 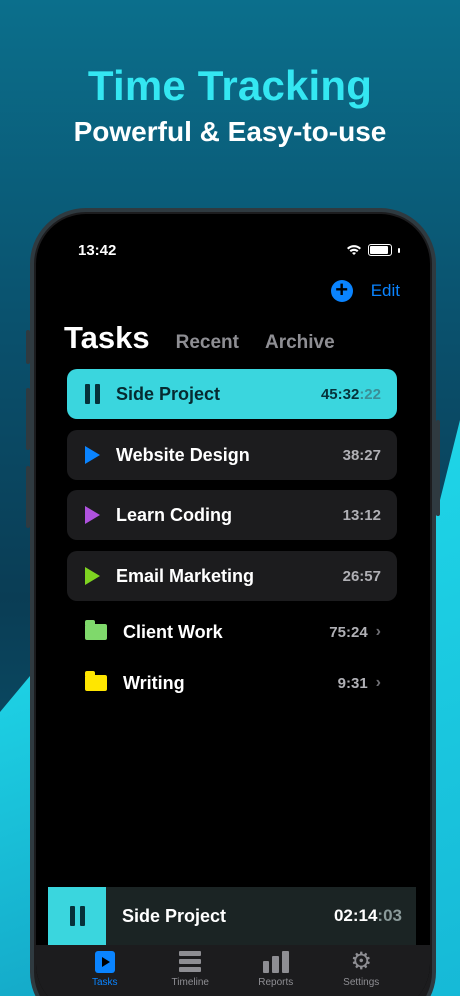 What do you see at coordinates (367, 915) in the screenshot?
I see `now-playing-time: 02:14:03` at bounding box center [367, 915].